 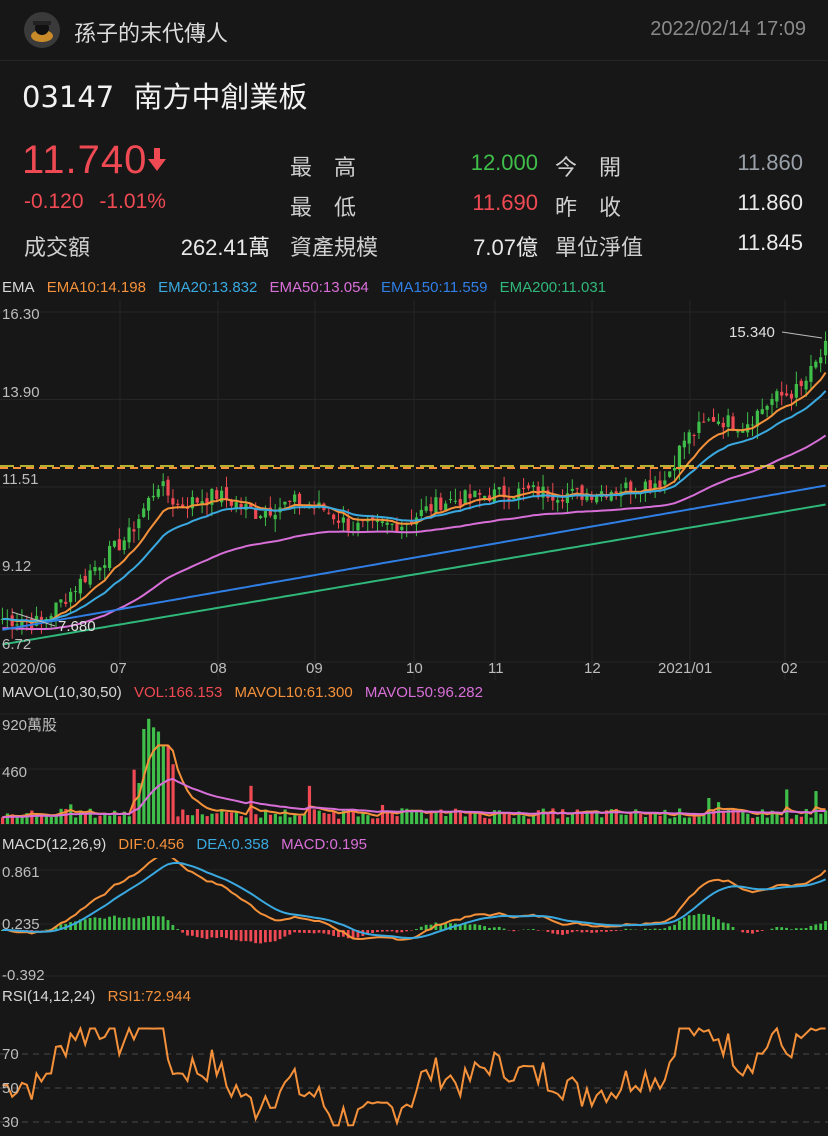 What do you see at coordinates (225, 247) in the screenshot?
I see `turnover-value: 262.41萬` at bounding box center [225, 247].